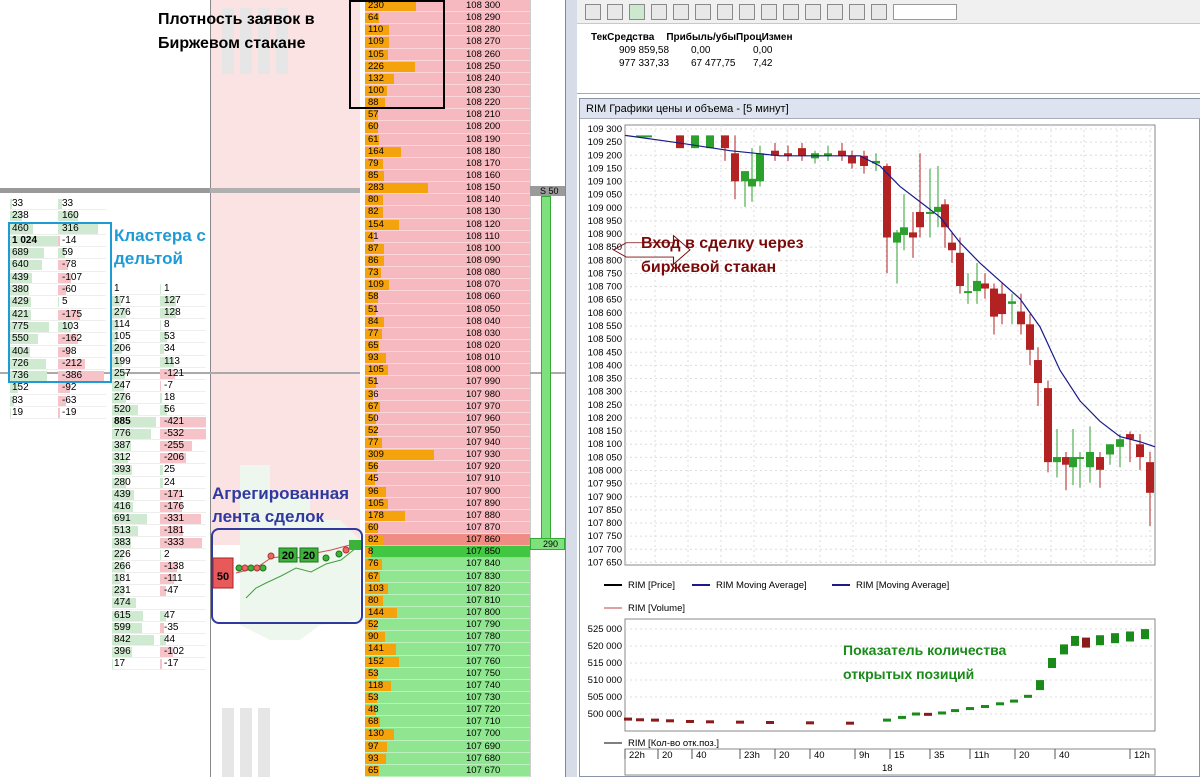 The image size is (1200, 777). I want to click on order-book-row: 45 107 910, so click(447, 479).